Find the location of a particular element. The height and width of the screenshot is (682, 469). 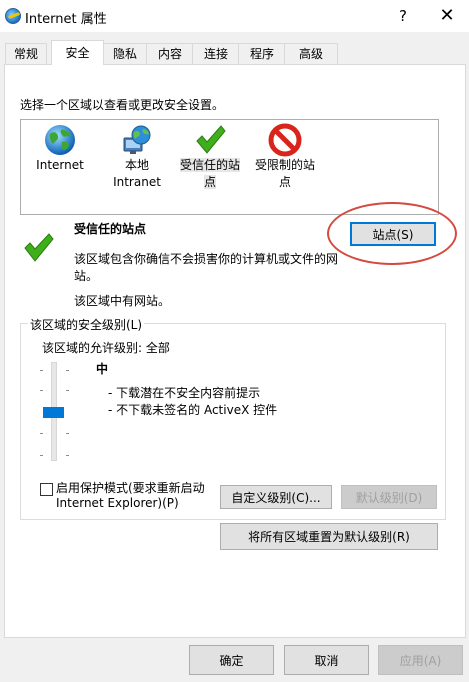

reset-all-zones-button: 将所有区域重置为默认级别(R) is located at coordinates (329, 536).